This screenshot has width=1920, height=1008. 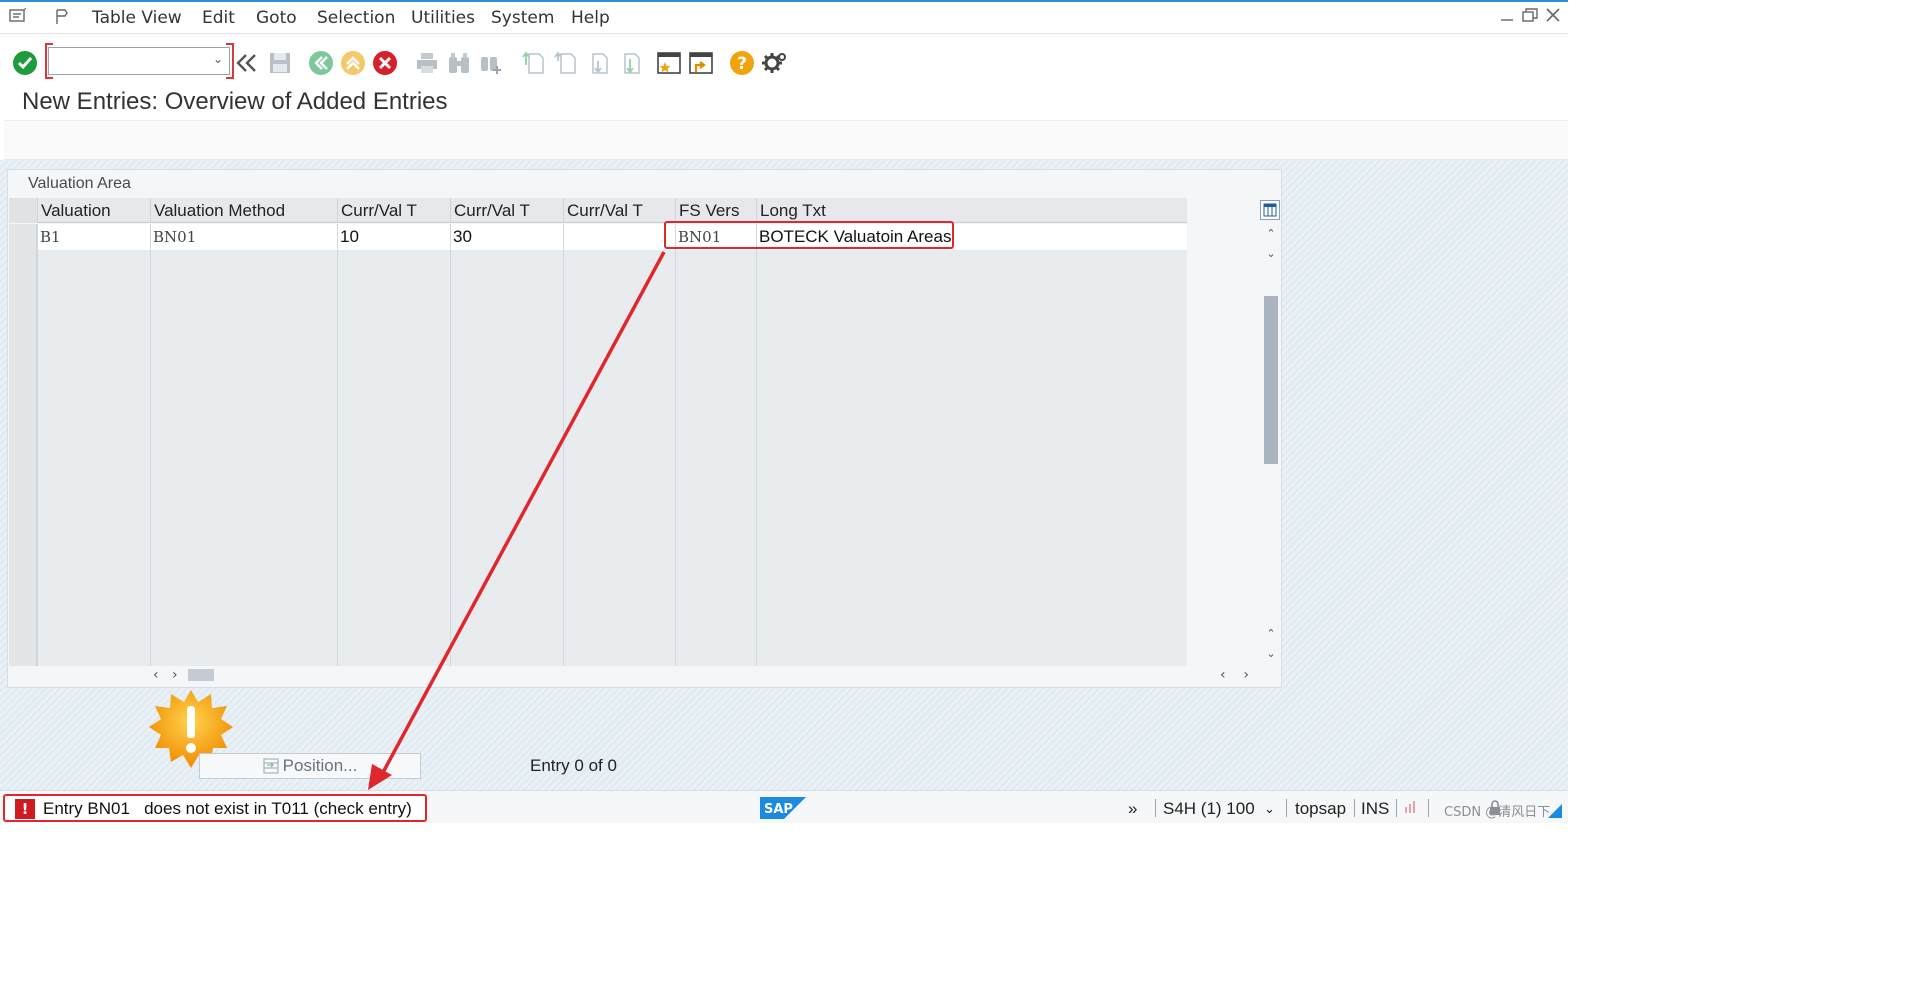 I want to click on shortcut-icon, so click(x=701, y=63).